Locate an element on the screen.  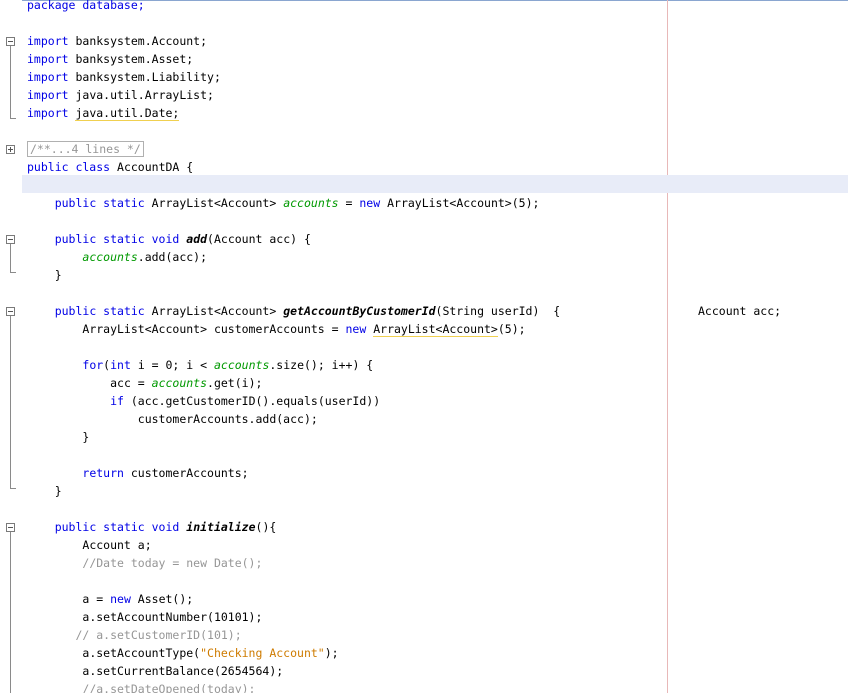
code-line: public static void add(Account acc) { is located at coordinates (169, 239).